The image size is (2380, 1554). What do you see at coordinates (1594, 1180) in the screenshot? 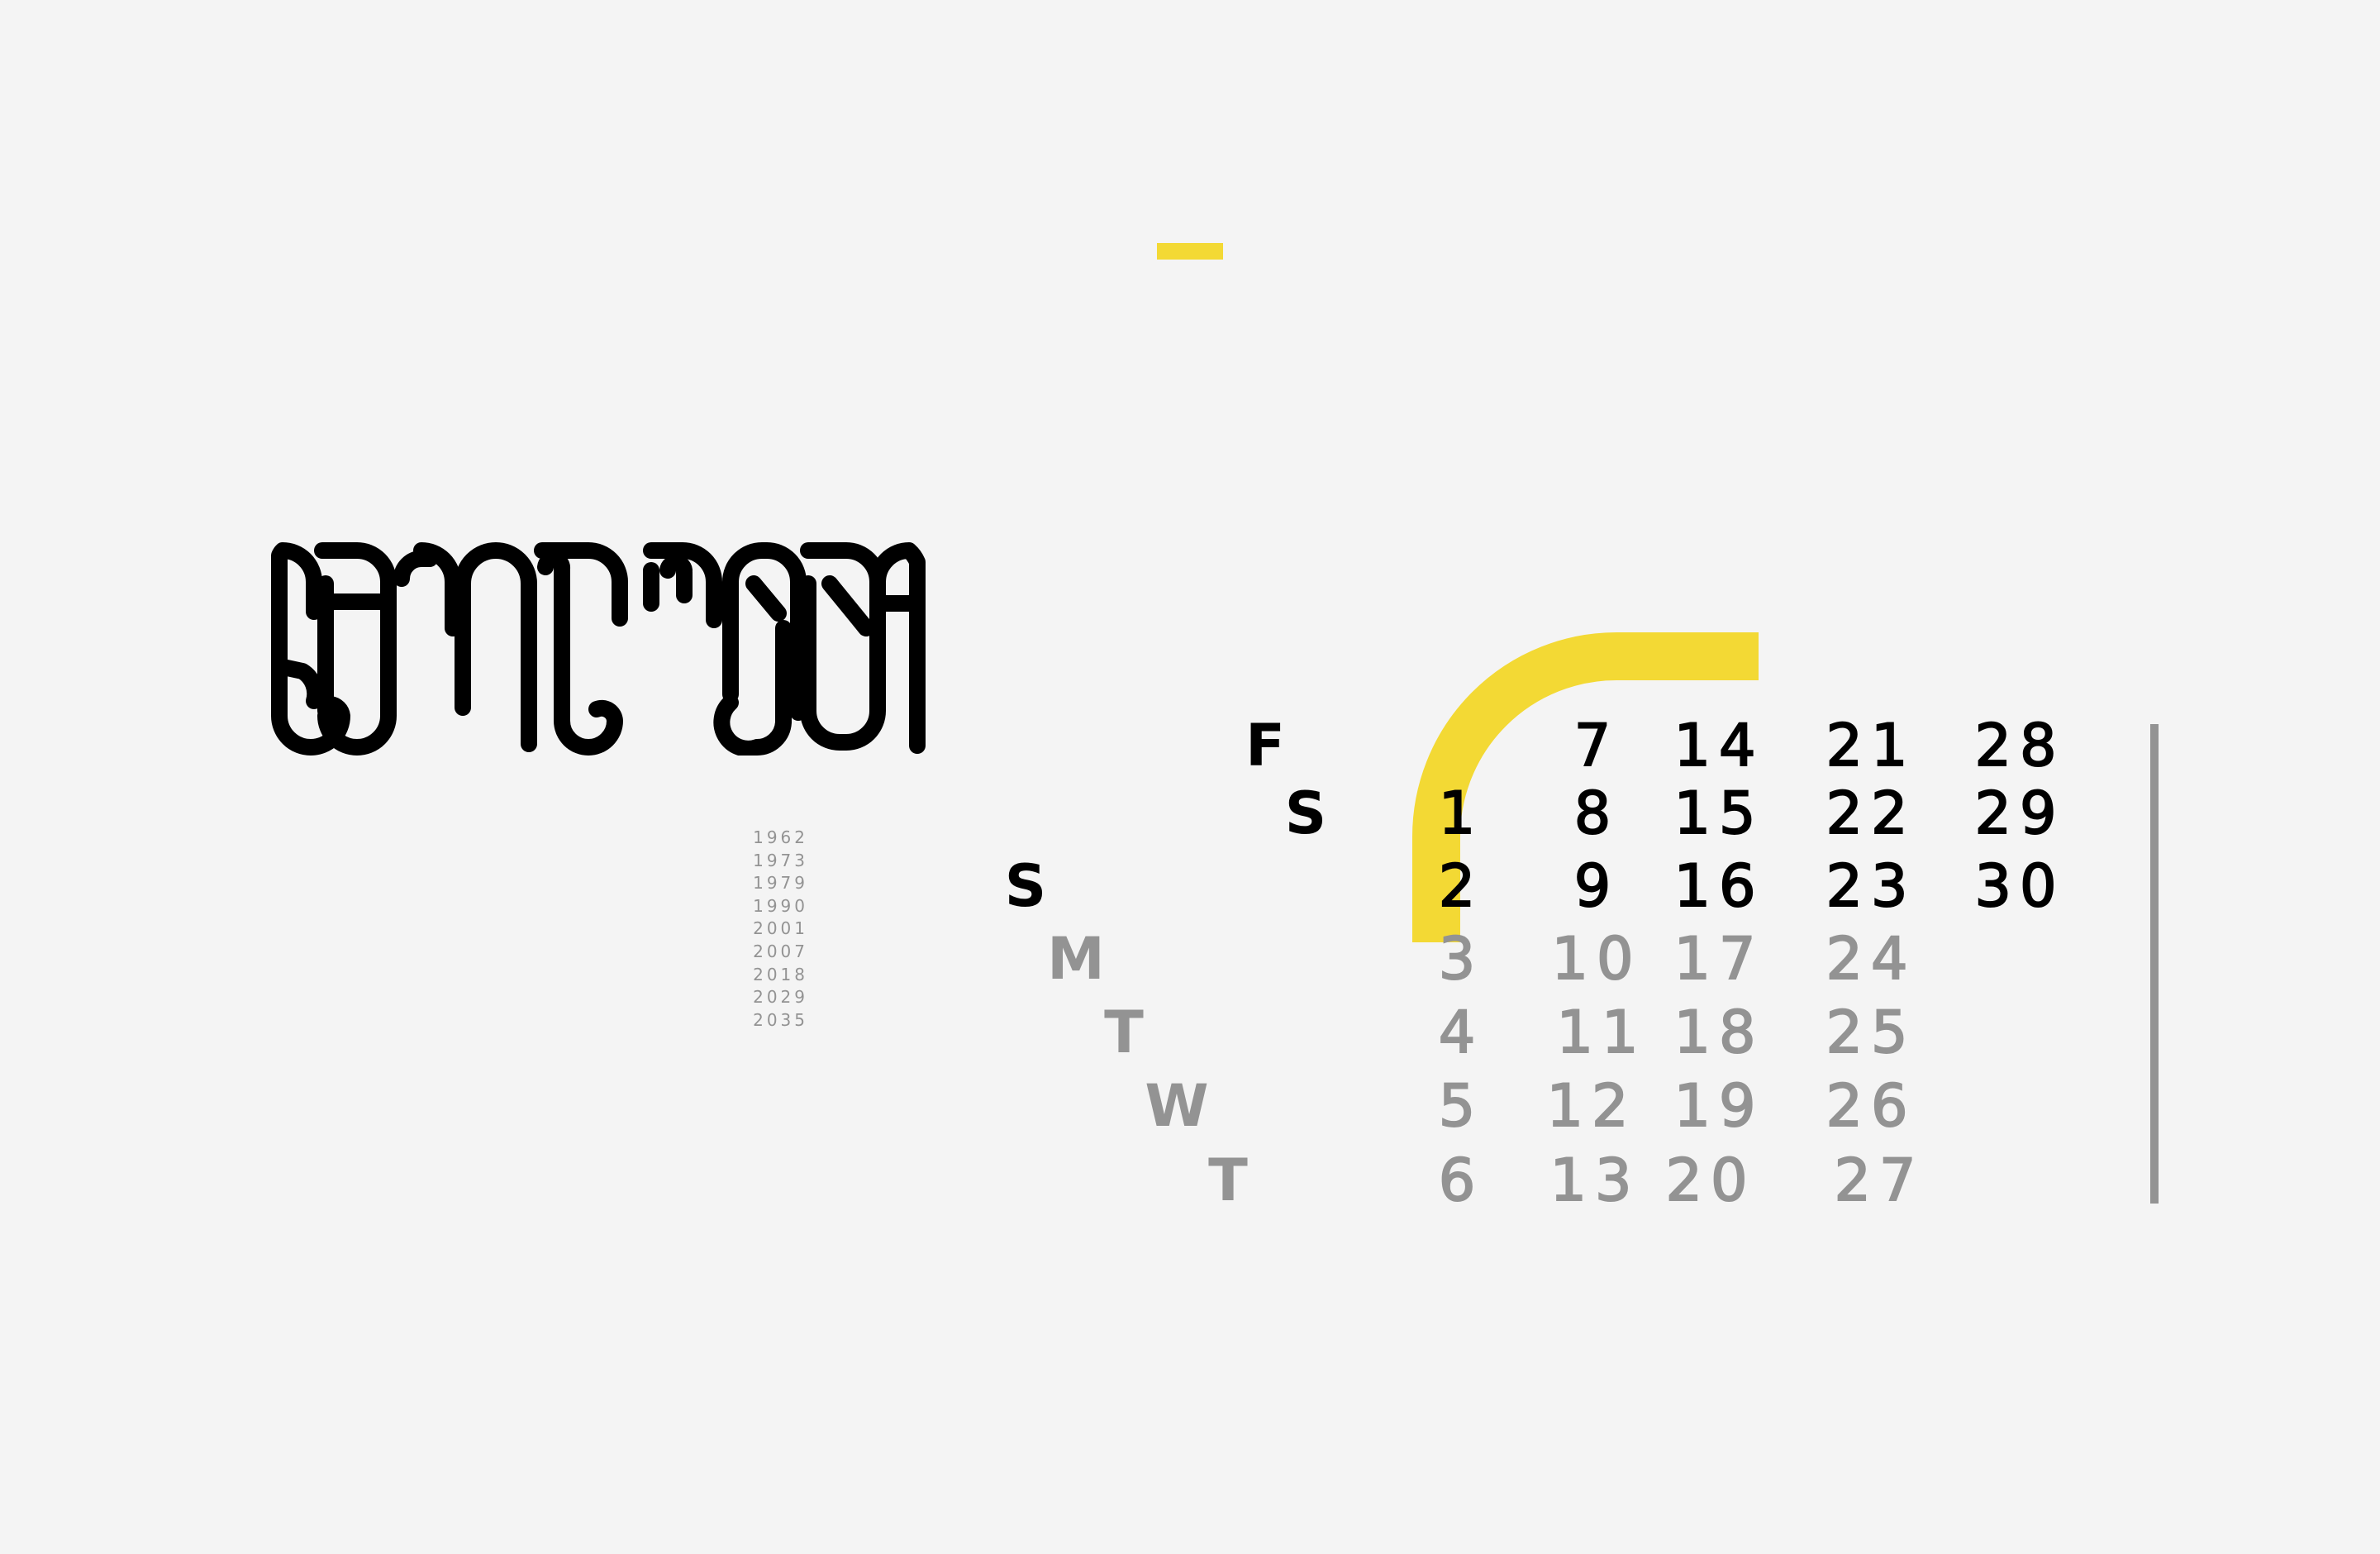
I see `date-number: 13` at bounding box center [1594, 1180].